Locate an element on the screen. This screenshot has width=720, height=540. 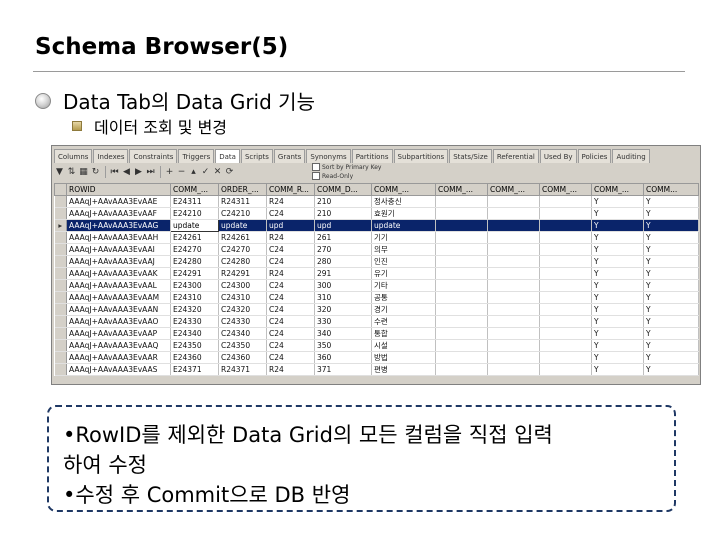
table-cell: 270 is located at coordinates (343, 249).